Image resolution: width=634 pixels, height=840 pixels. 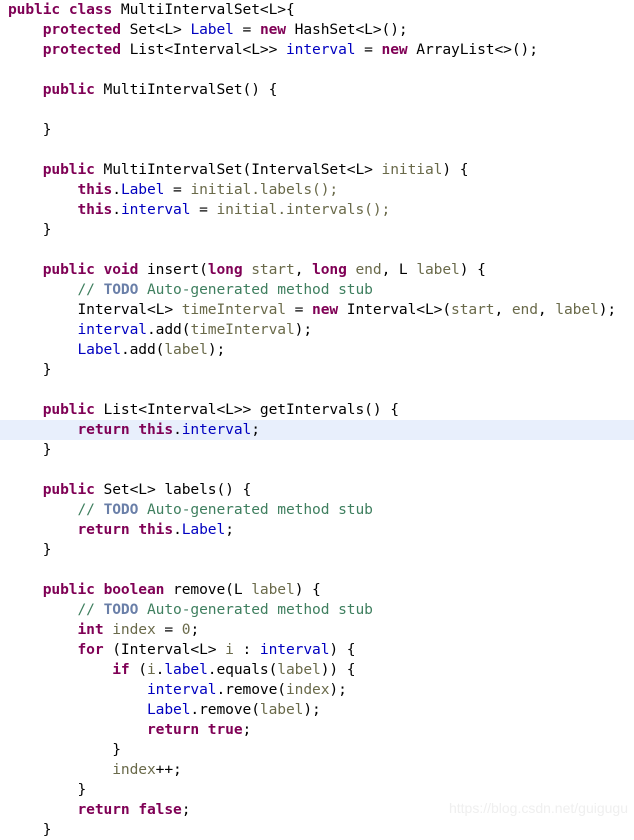 What do you see at coordinates (95, 309) in the screenshot?
I see `token-plain: Interval<L>` at bounding box center [95, 309].